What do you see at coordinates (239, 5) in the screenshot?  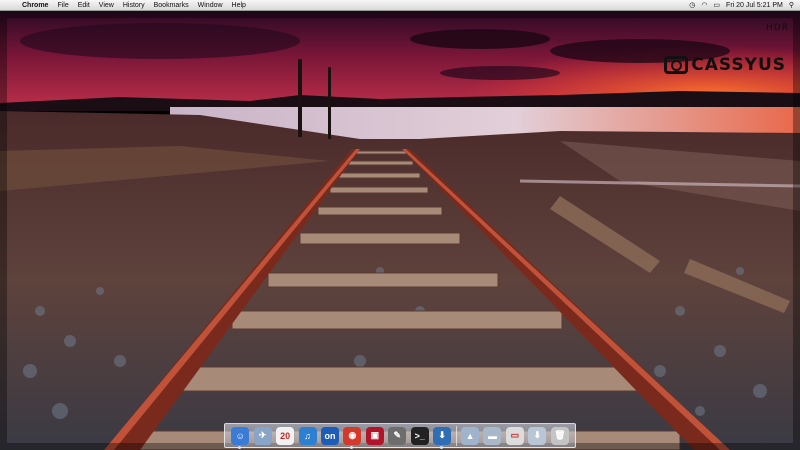 I see `menu-help: Help` at bounding box center [239, 5].